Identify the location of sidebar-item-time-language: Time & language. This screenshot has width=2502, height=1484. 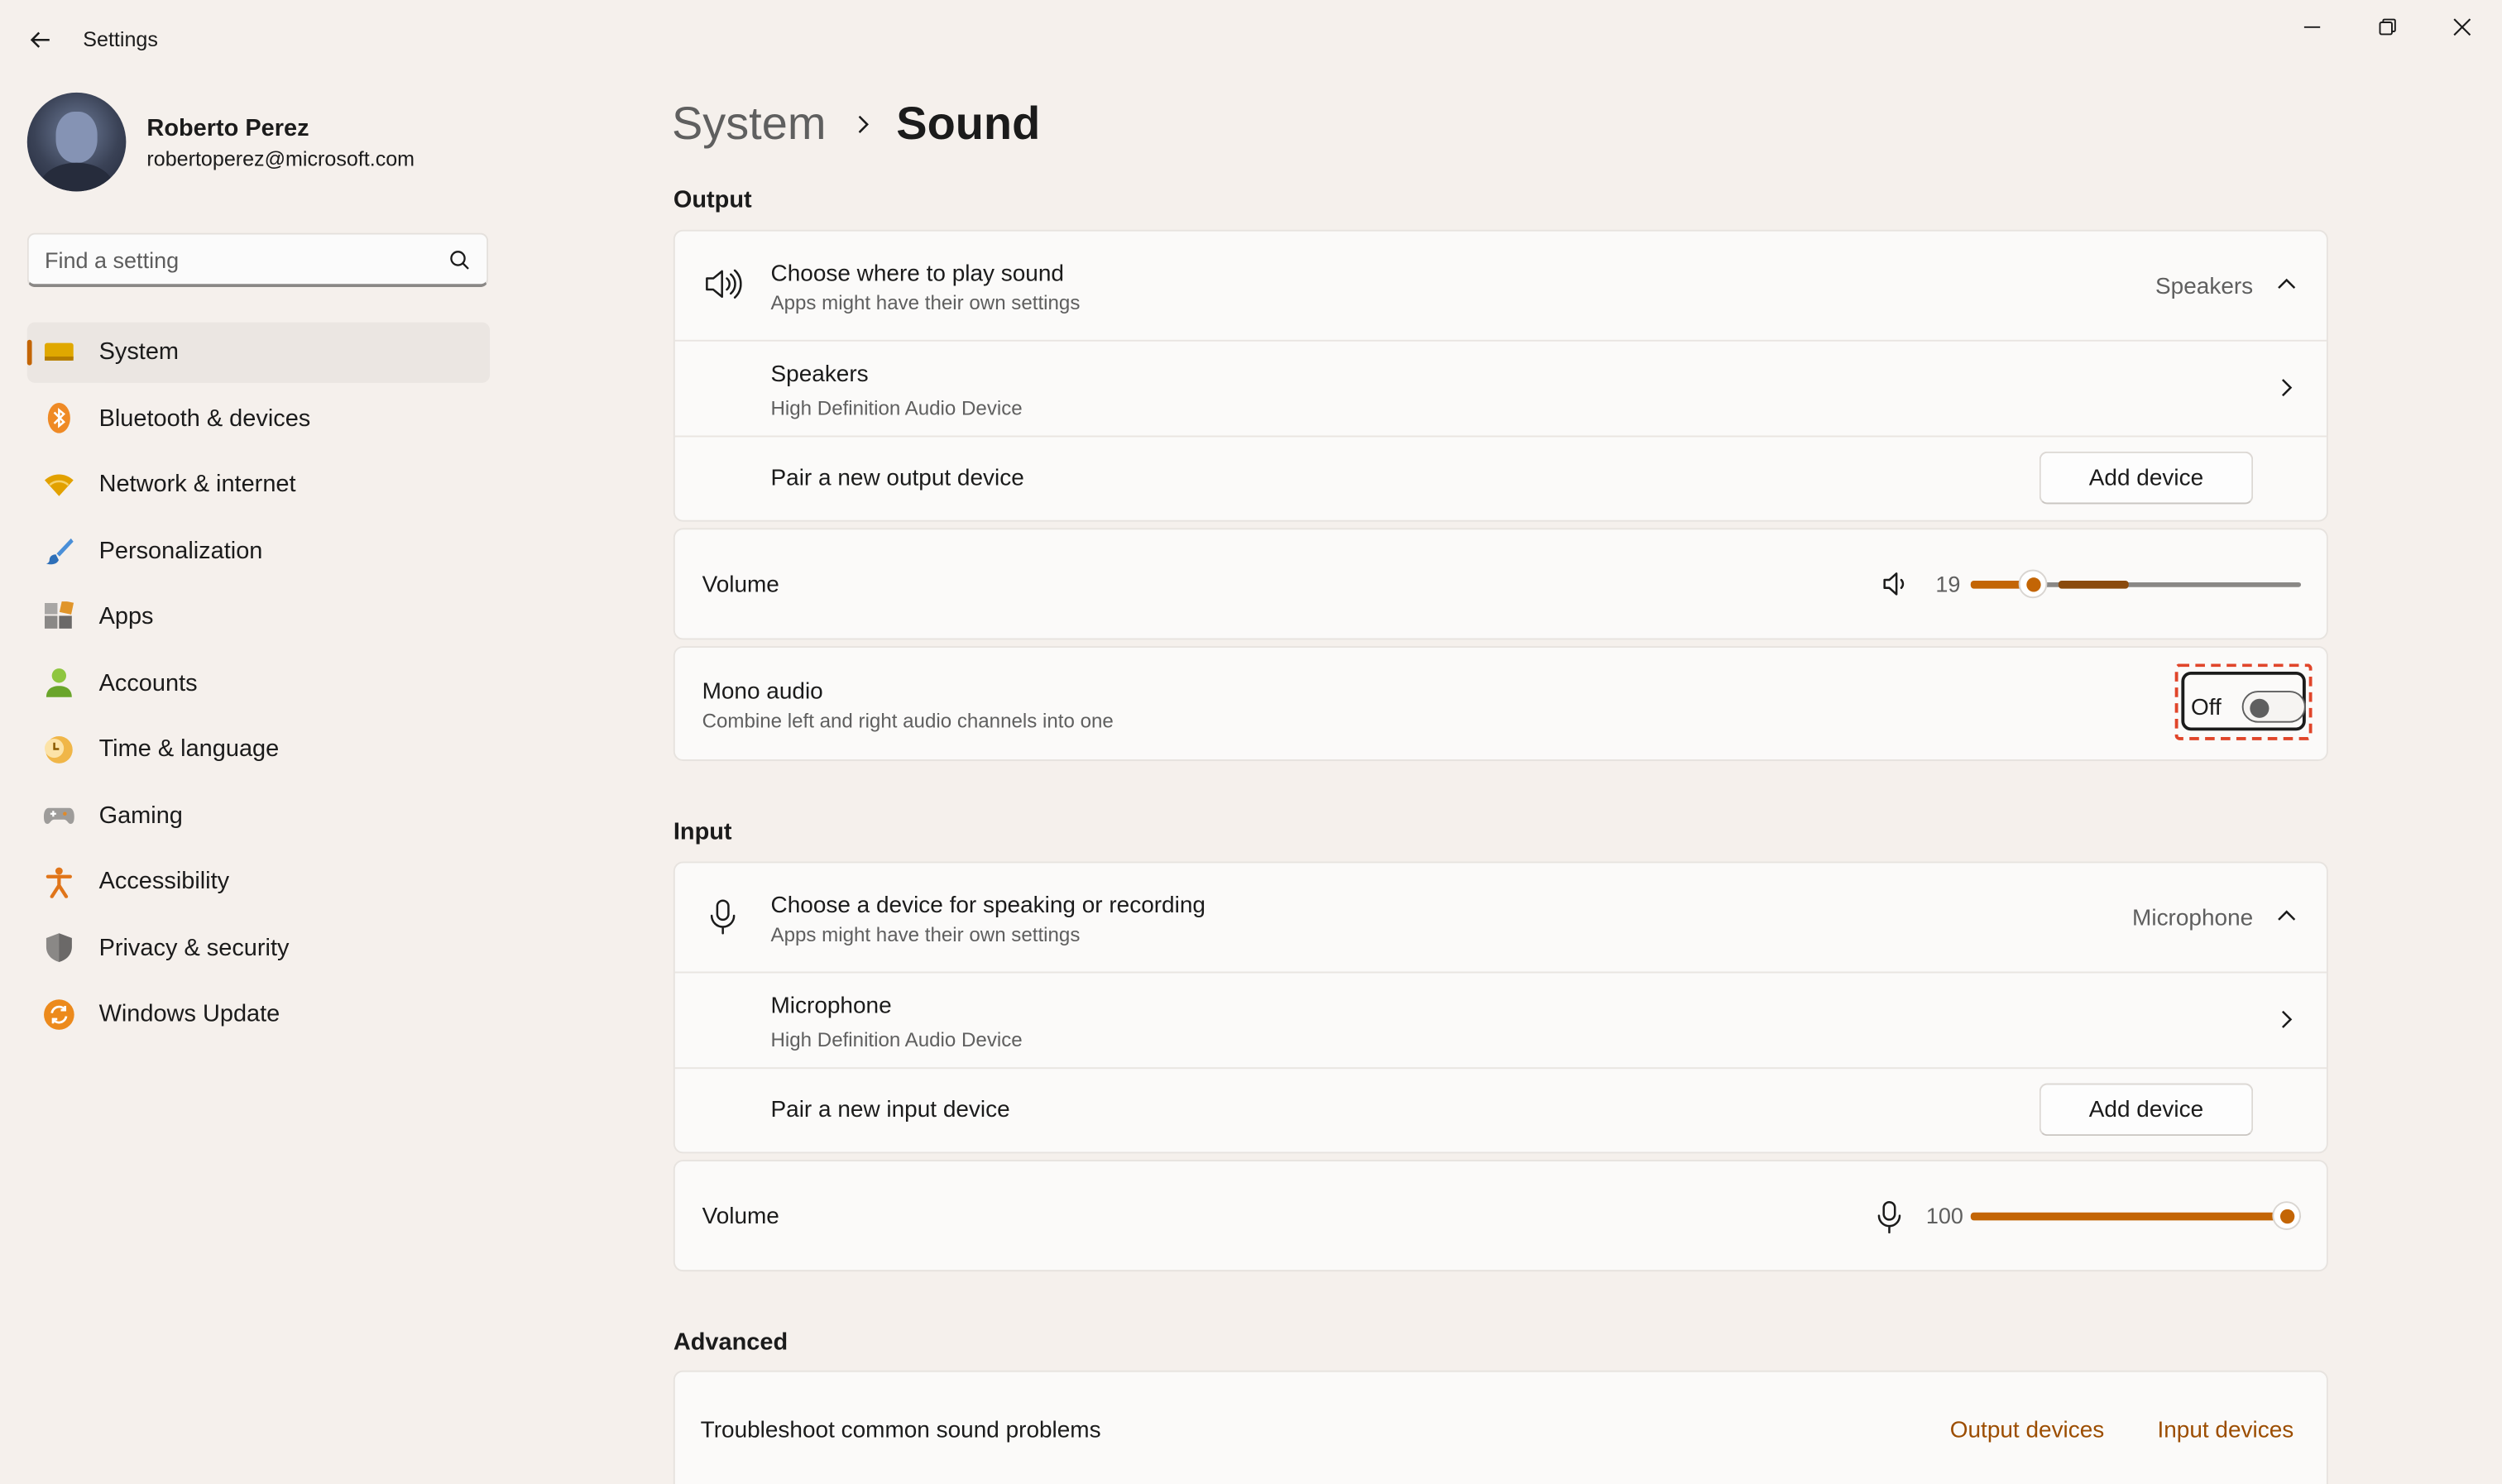
(258, 749).